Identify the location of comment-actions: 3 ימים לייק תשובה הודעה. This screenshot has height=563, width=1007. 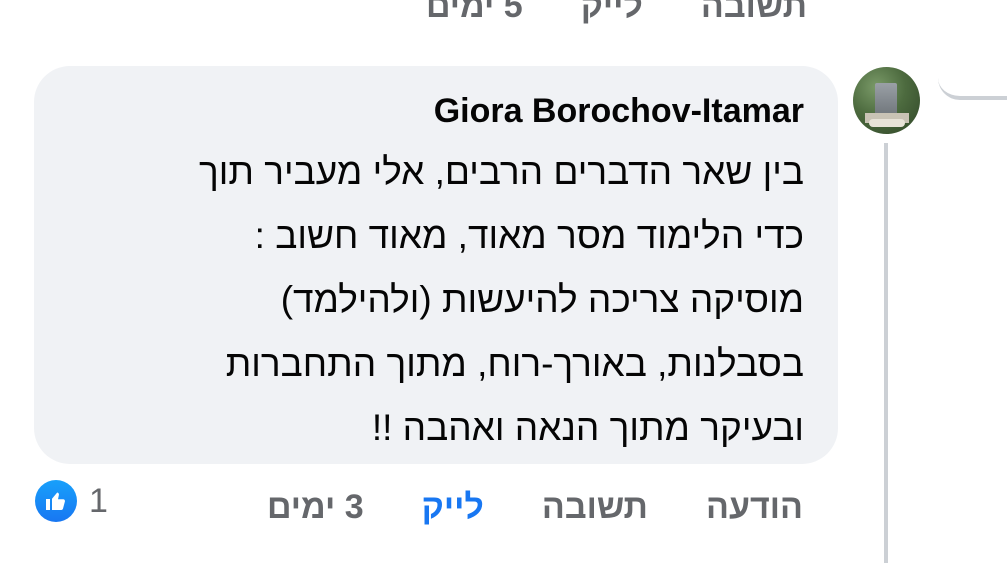
(535, 507).